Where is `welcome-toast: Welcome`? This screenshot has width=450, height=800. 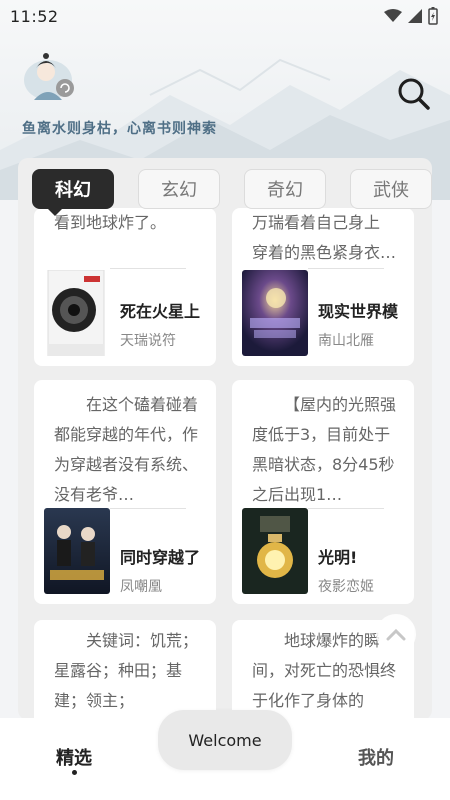 welcome-toast: Welcome is located at coordinates (225, 740).